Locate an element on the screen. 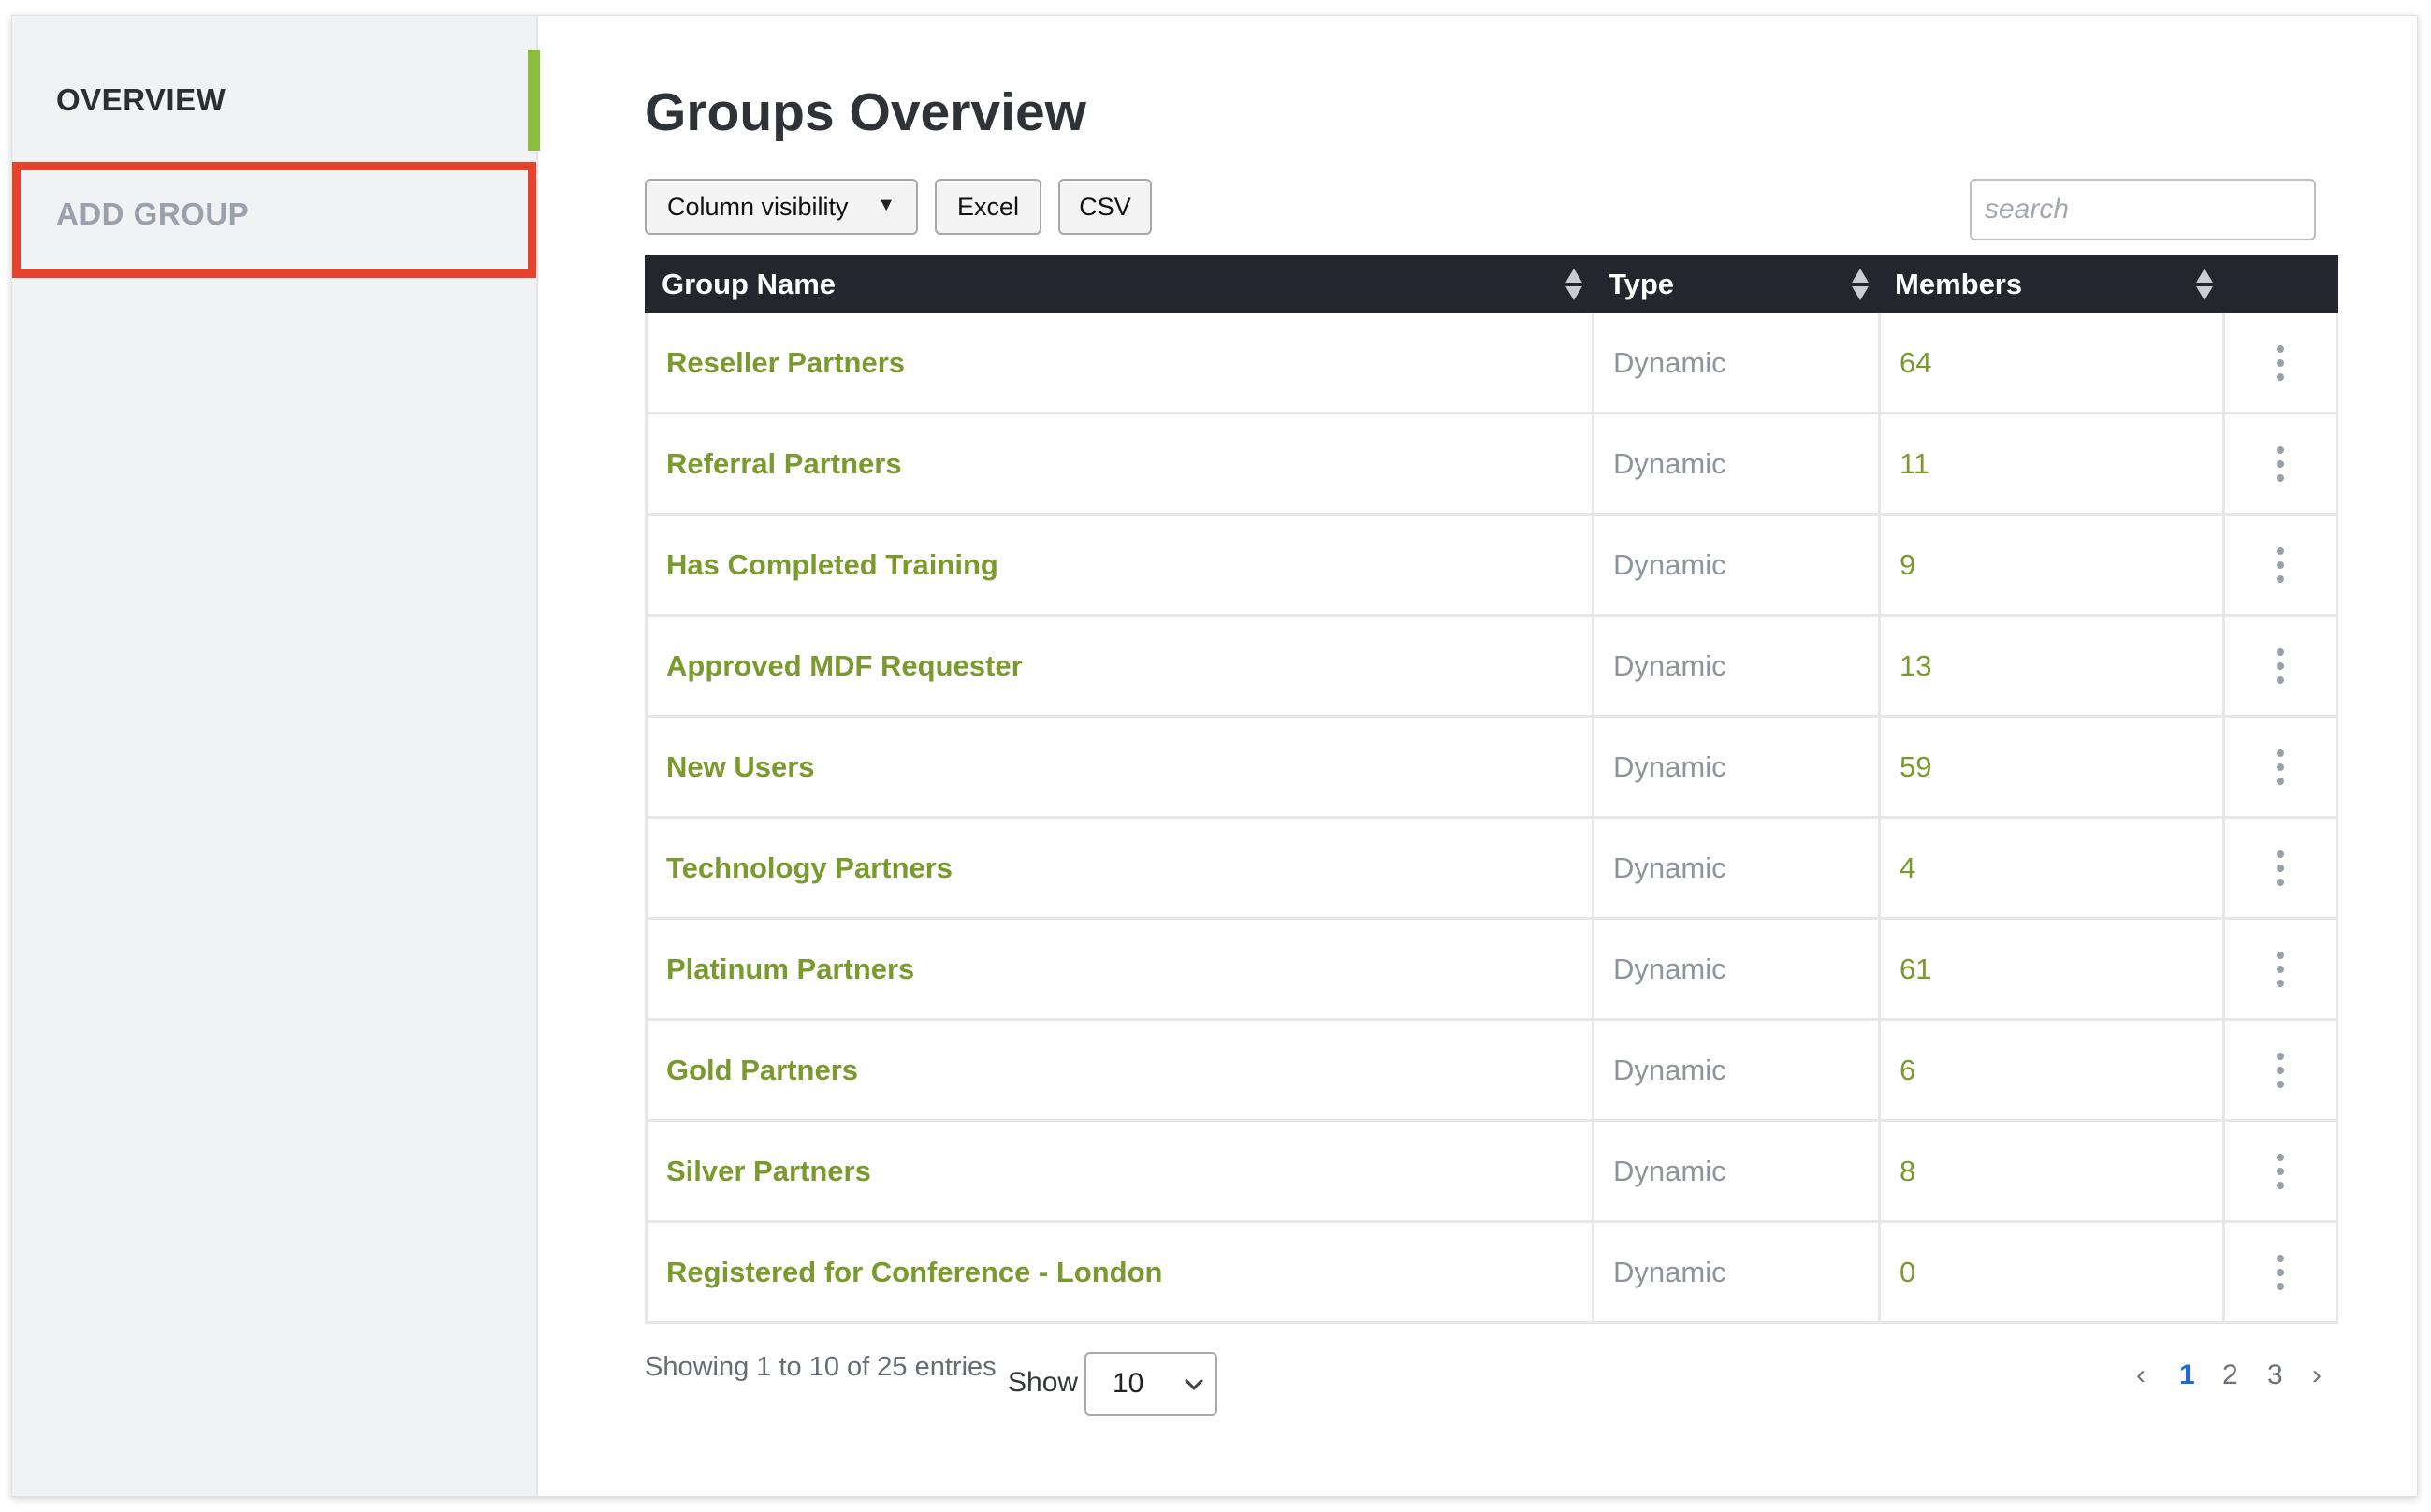 Image resolution: width=2431 pixels, height=1512 pixels. column-visibility-label: Column visibility is located at coordinates (758, 207).